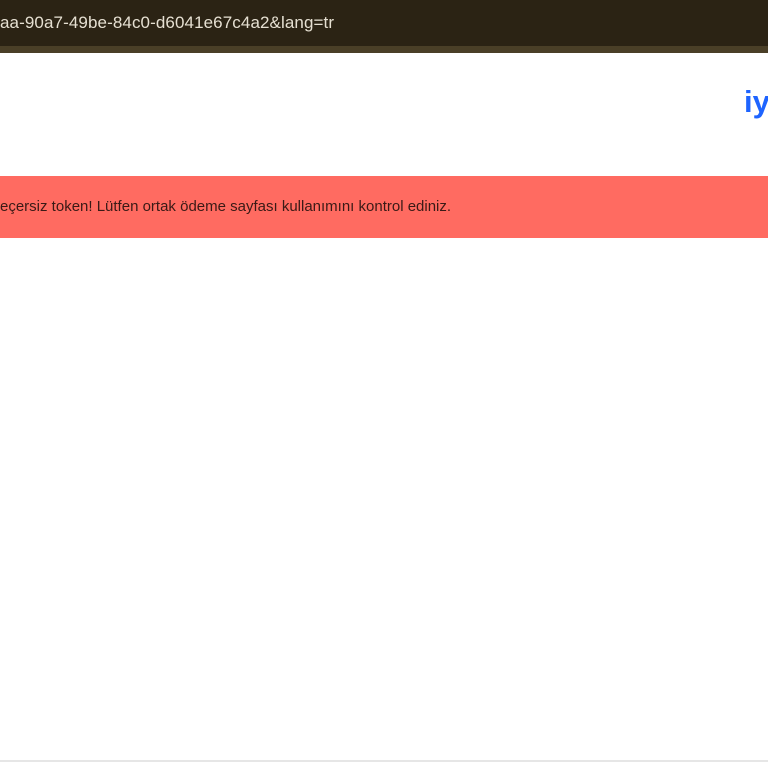 This screenshot has width=768, height=768. What do you see at coordinates (384, 761) in the screenshot?
I see `bottom-divider` at bounding box center [384, 761].